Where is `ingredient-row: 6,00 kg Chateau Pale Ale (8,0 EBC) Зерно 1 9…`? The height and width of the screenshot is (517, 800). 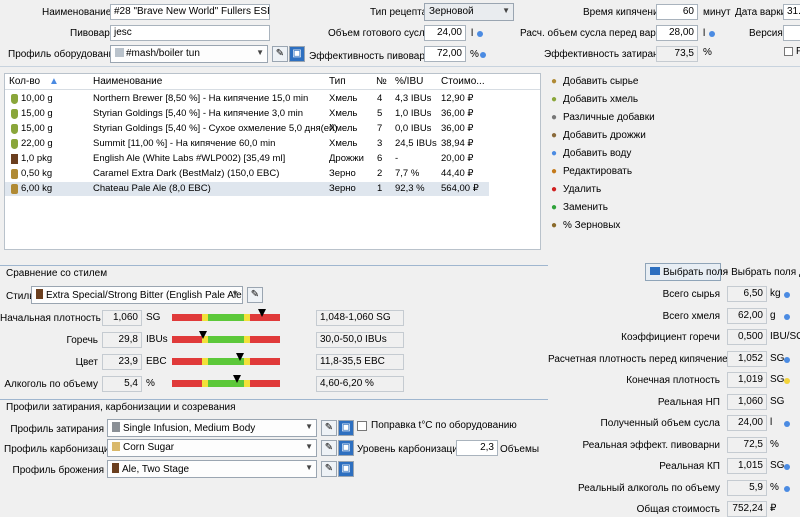 ingredient-row: 6,00 kg Chateau Pale Ale (8,0 EBC) Зерно 1 9… is located at coordinates (247, 189).